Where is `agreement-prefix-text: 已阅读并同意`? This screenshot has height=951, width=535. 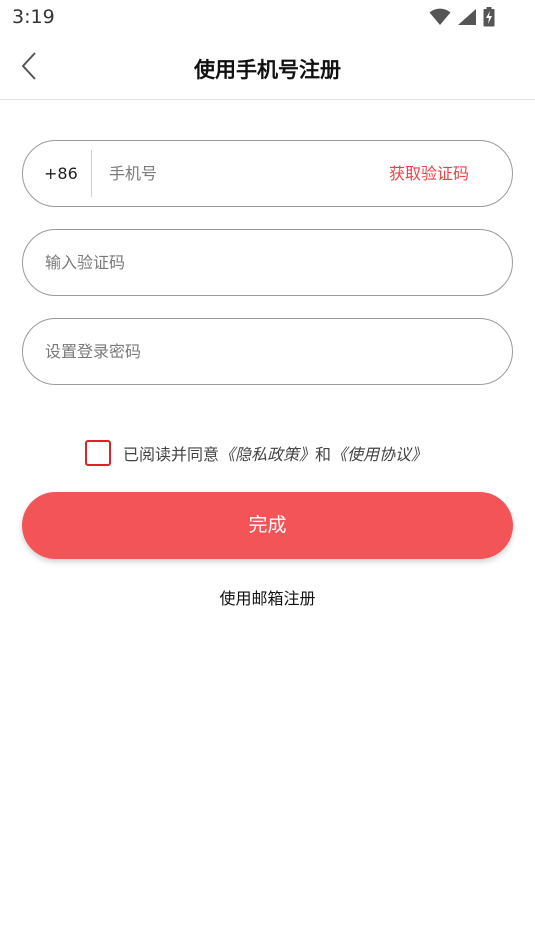 agreement-prefix-text: 已阅读并同意 is located at coordinates (171, 454).